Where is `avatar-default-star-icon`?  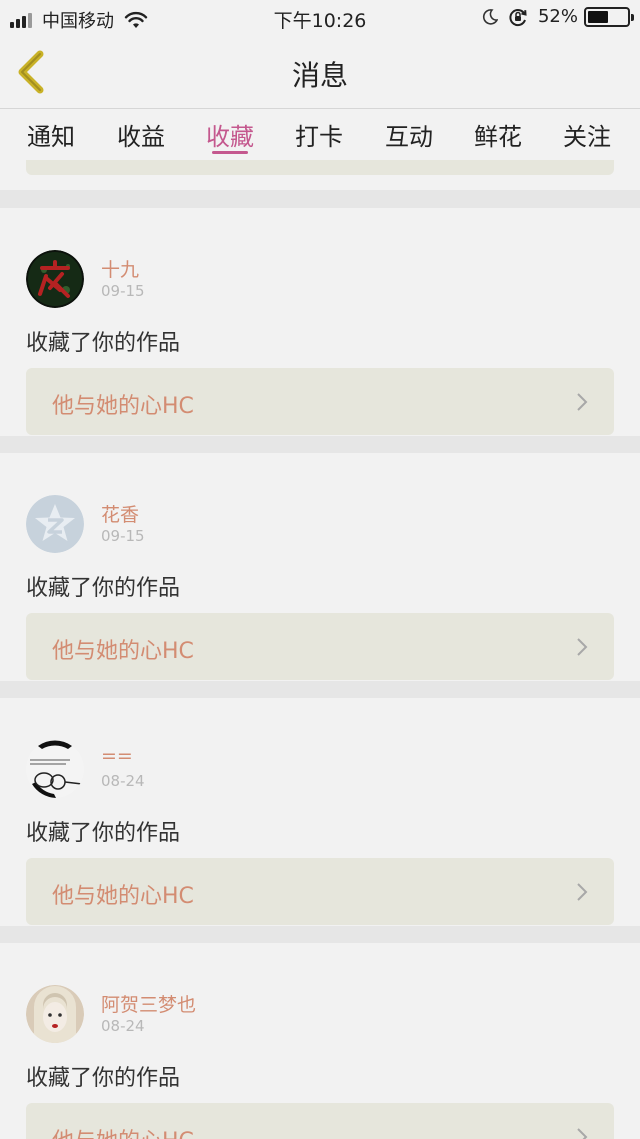
avatar-default-star-icon is located at coordinates (55, 524).